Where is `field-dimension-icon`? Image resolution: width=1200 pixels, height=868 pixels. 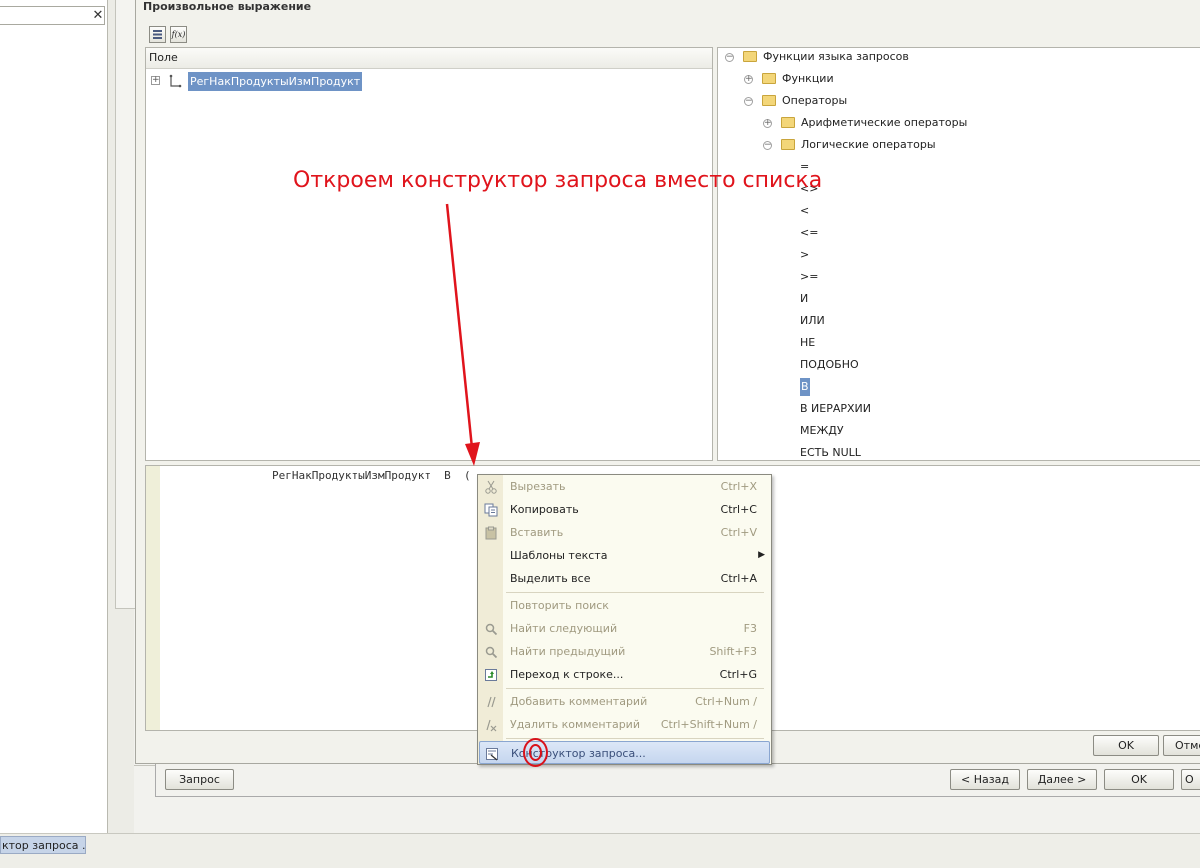
field-dimension-icon is located at coordinates (175, 81).